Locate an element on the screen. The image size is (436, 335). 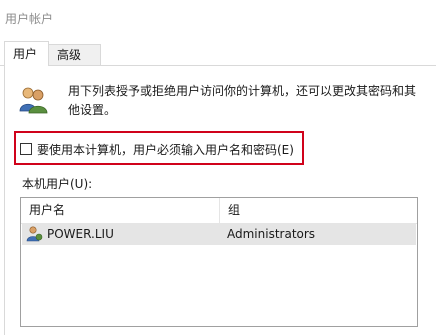
cell-group: Administrators is located at coordinates (271, 234).